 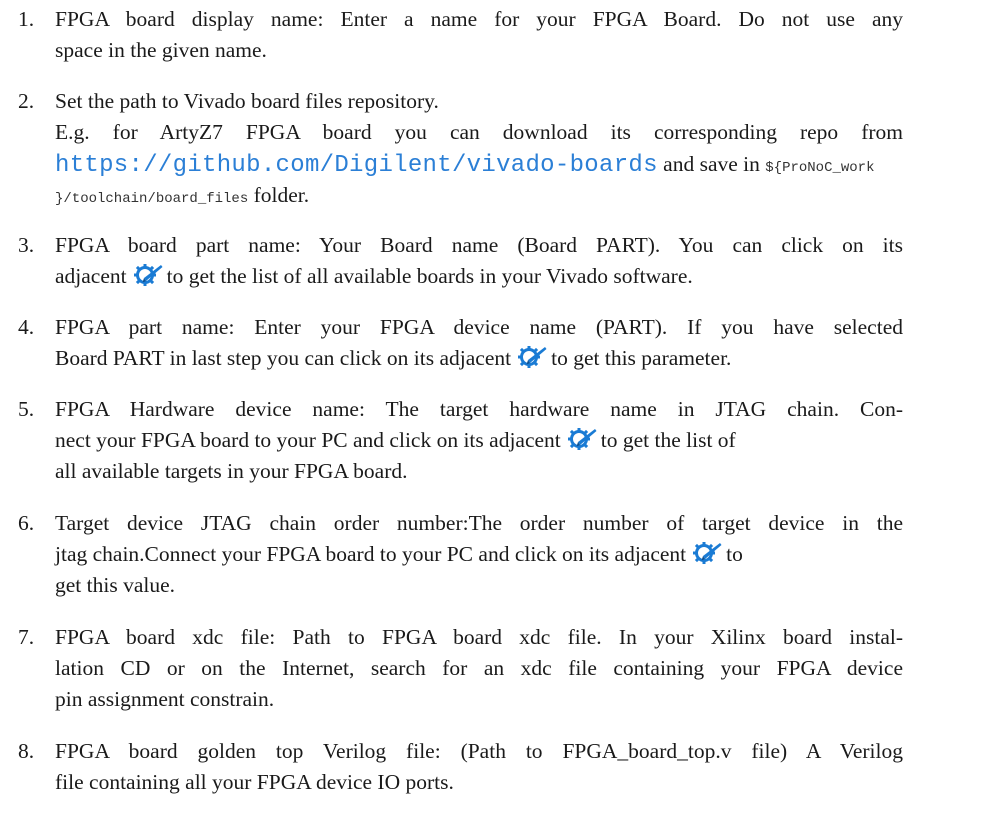 I want to click on item-text-fragment: to get the list of, so click(x=668, y=440).